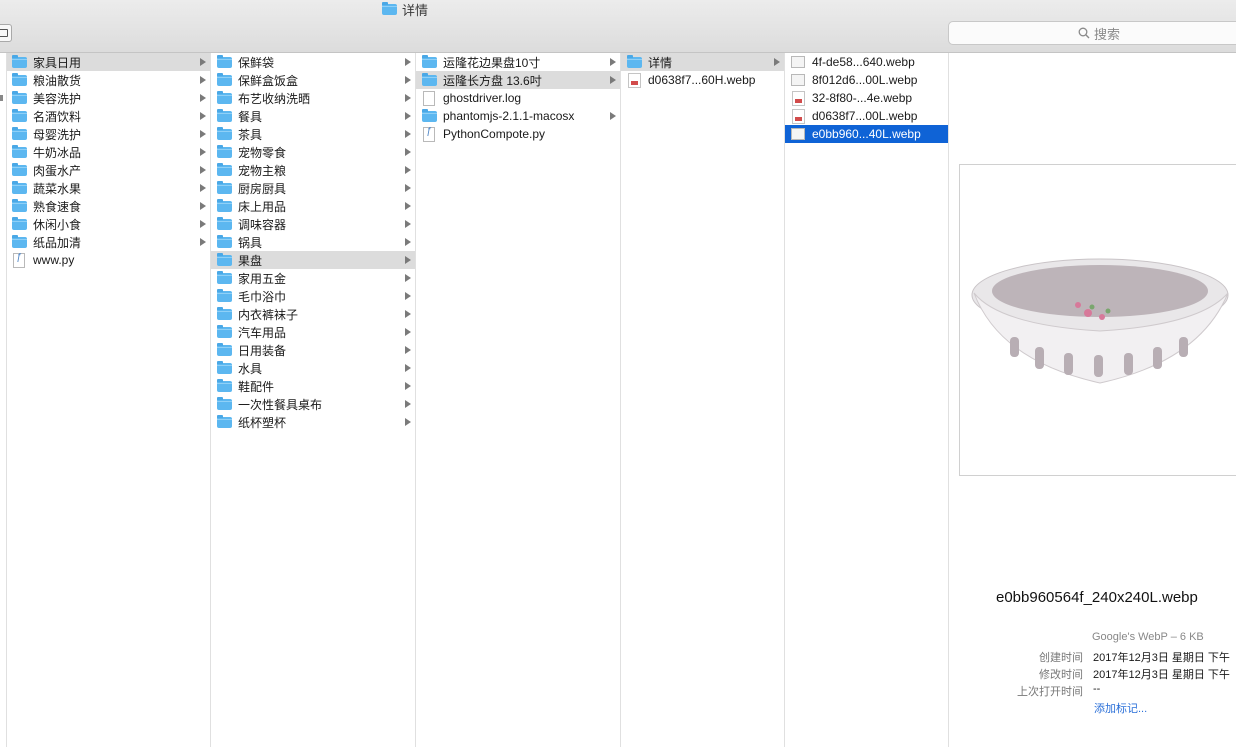  Describe the element at coordinates (313, 314) in the screenshot. I see `list-item: 内衣裤袜子` at that location.